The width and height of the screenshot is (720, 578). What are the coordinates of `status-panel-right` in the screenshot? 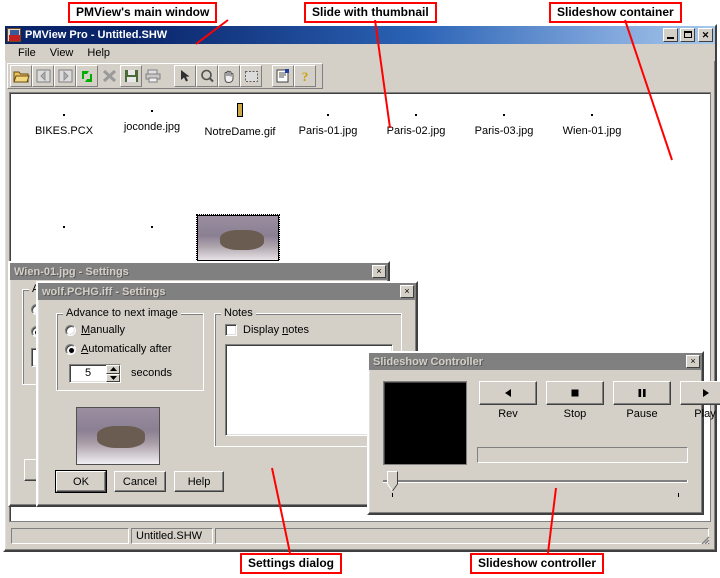 It's located at (462, 536).